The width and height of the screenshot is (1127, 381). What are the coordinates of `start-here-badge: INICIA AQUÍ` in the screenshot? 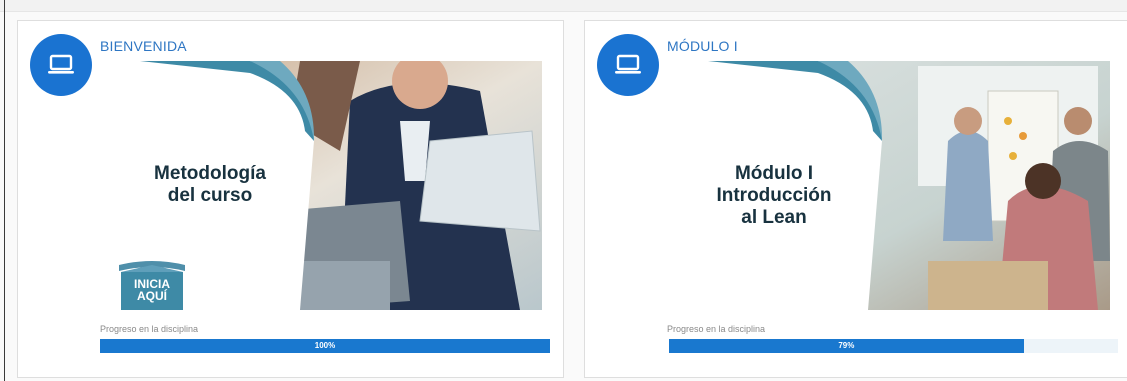 It's located at (152, 283).